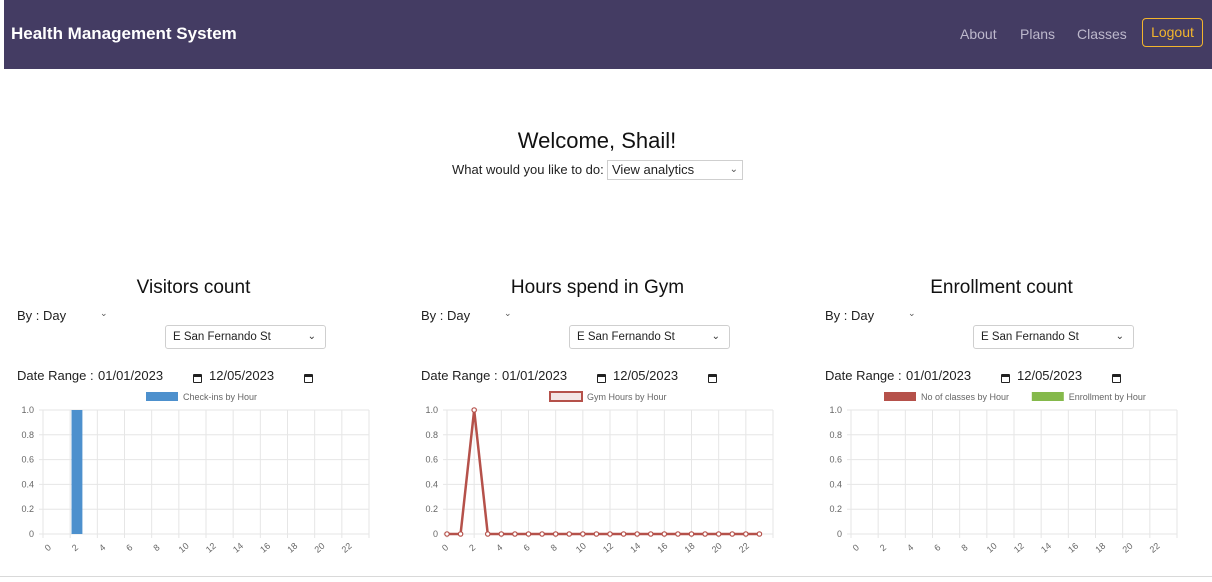 The image size is (1212, 582). I want to click on action-prompt: What would you like to do:, so click(528, 169).